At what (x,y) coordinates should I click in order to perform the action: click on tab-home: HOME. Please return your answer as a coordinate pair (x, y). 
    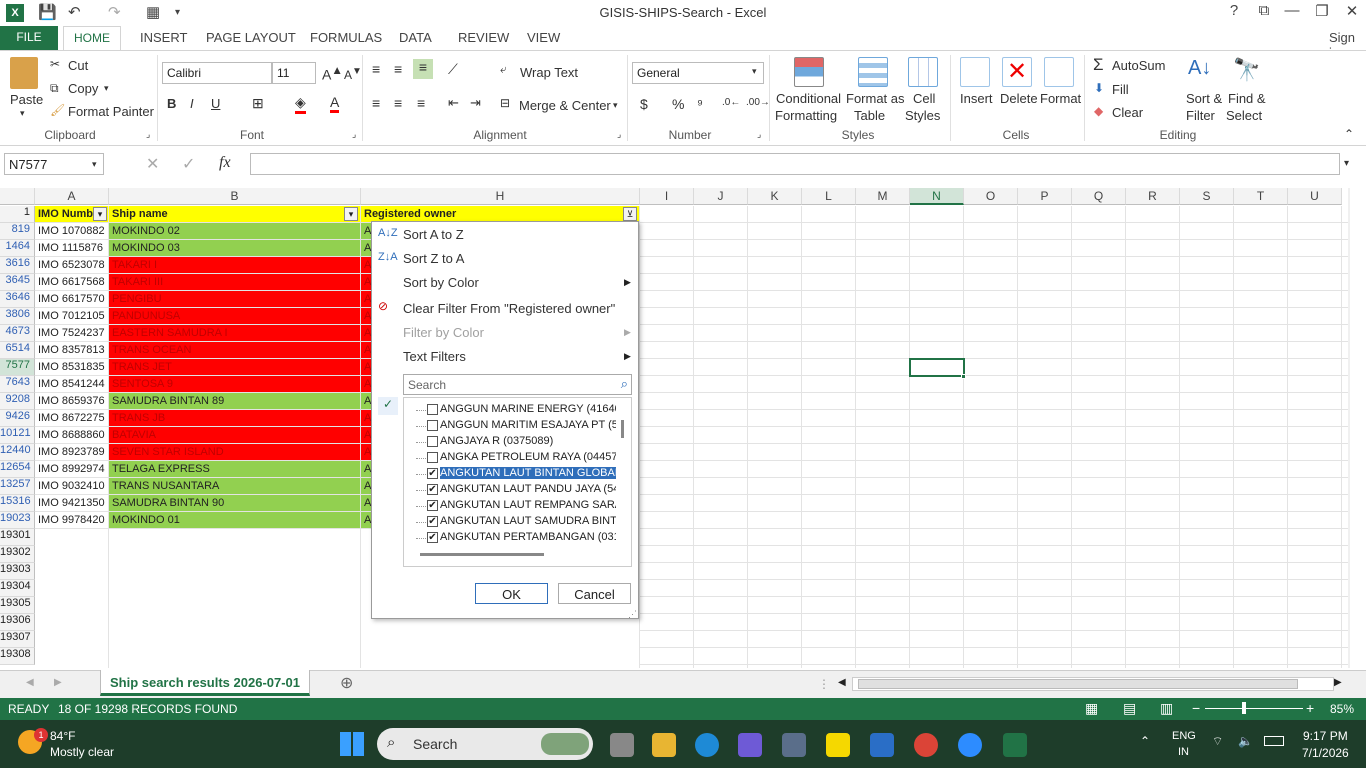
    Looking at the image, I should click on (92, 38).